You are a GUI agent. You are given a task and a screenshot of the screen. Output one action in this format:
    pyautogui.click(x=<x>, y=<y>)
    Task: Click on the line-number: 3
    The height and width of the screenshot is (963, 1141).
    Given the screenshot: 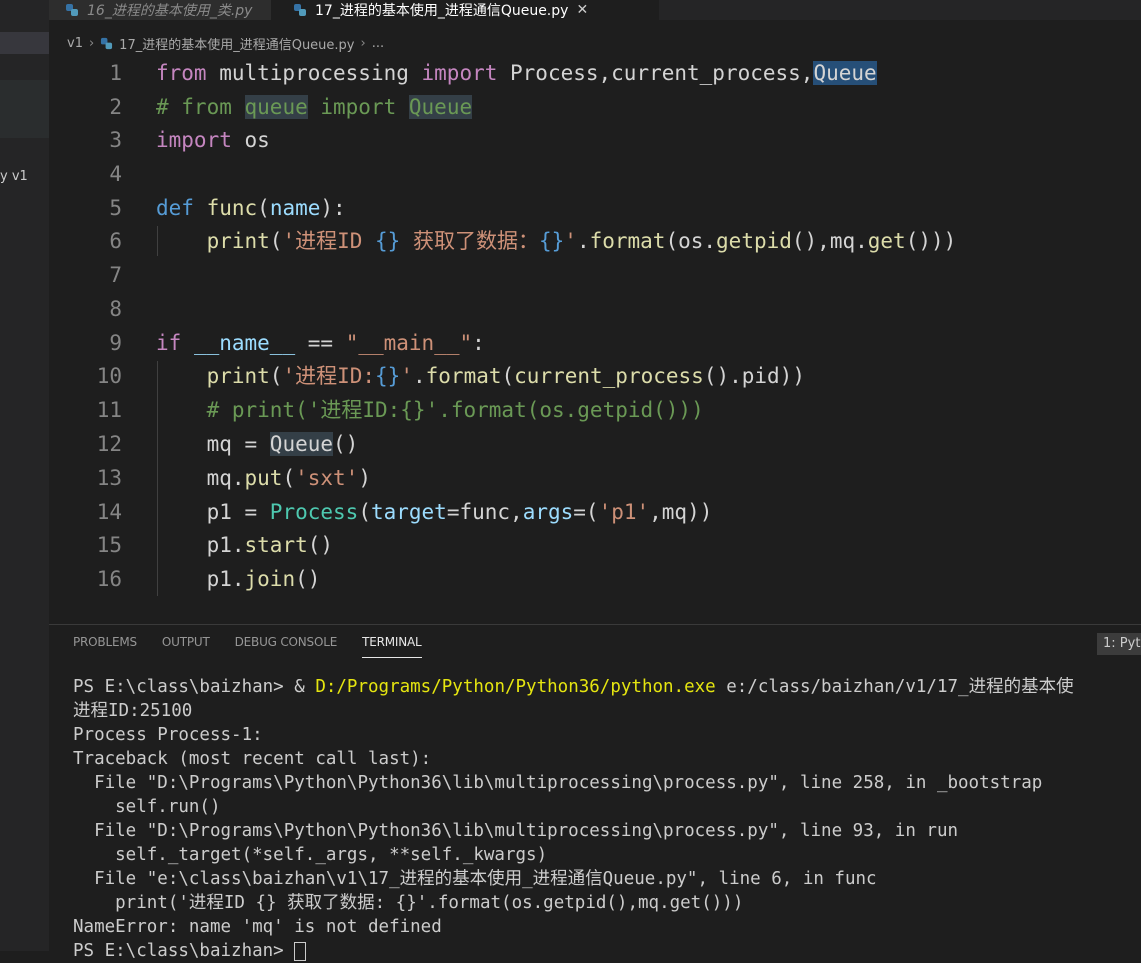 What is the action you would take?
    pyautogui.click(x=115, y=140)
    